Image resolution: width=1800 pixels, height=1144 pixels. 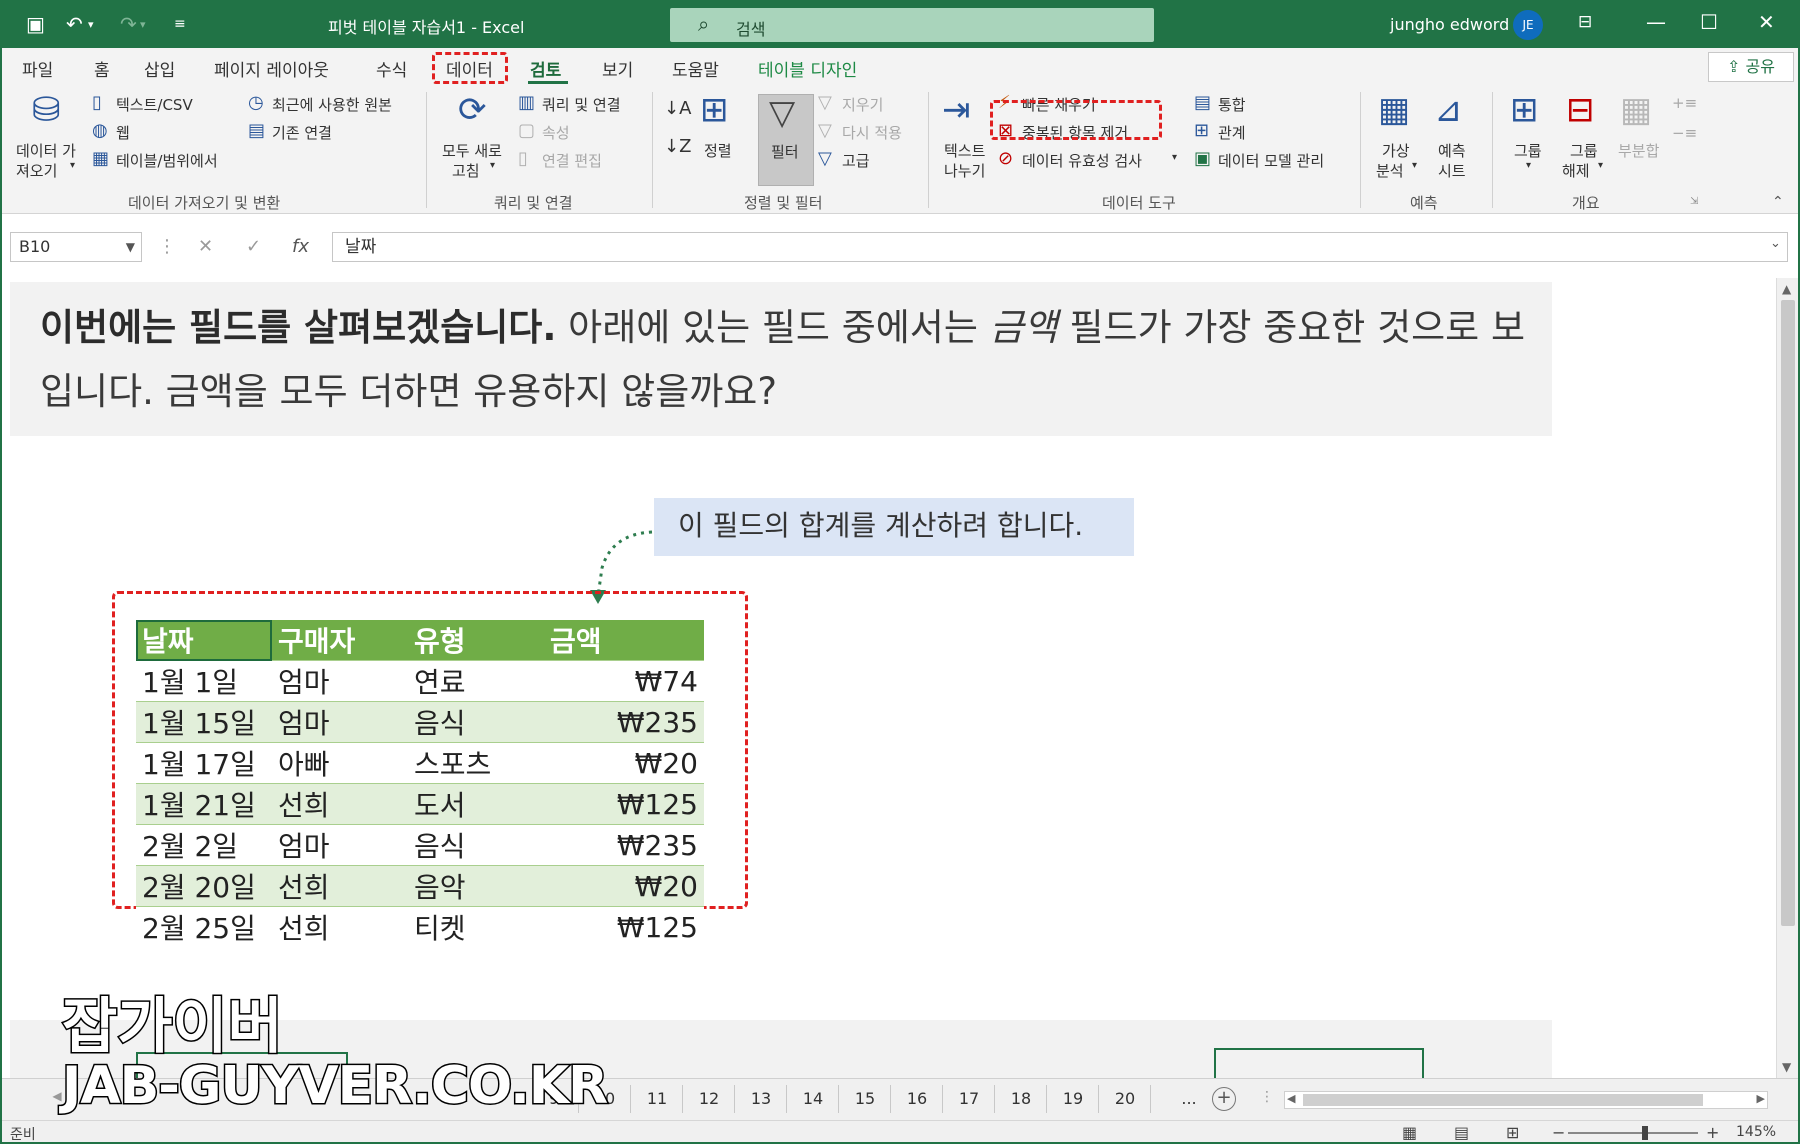 I want to click on forecast-label-2: 시트, so click(x=1452, y=170).